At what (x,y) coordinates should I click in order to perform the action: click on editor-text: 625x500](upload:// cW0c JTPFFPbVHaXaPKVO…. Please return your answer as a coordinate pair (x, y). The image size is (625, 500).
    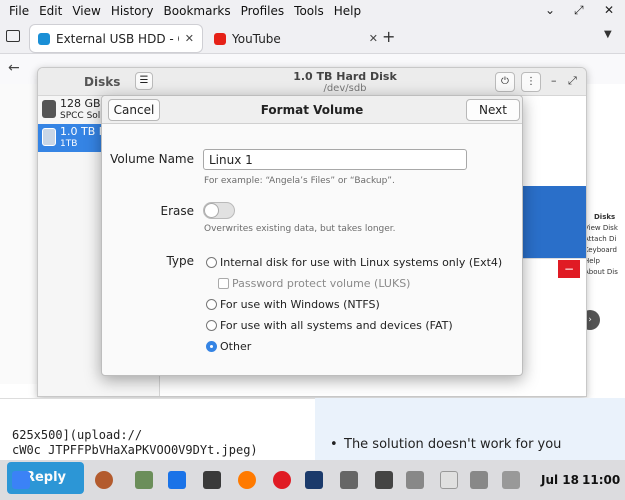
    Looking at the image, I should click on (159, 444).